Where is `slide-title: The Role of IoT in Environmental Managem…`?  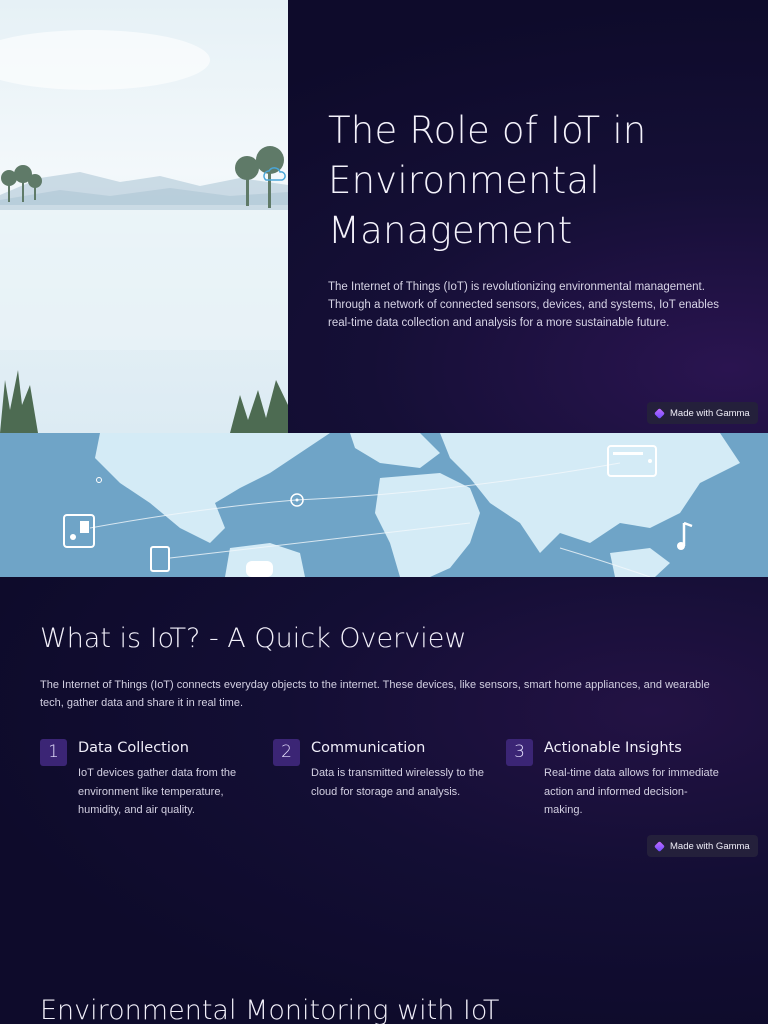 slide-title: The Role of IoT in Environmental Managem… is located at coordinates (487, 180).